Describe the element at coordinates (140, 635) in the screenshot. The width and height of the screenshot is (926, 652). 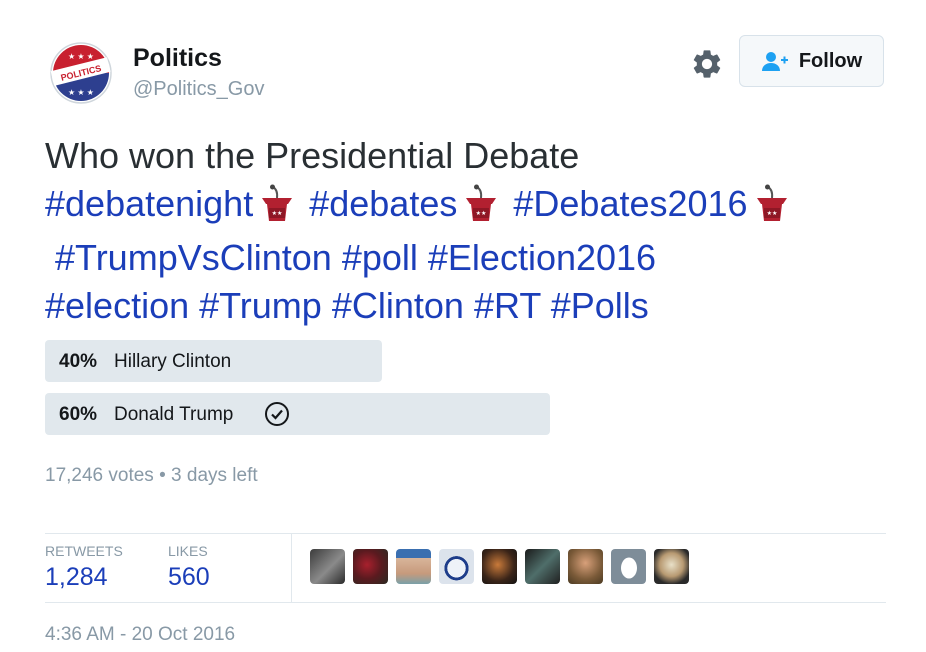
I see `tweet-timestamp: 4:36 AM - 20 Oct 2016` at that location.